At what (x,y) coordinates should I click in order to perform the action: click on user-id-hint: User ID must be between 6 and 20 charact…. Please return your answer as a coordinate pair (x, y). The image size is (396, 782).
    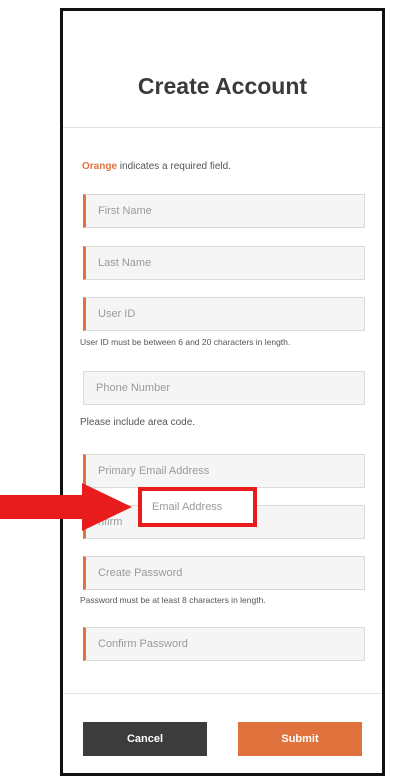
    Looking at the image, I should click on (185, 342).